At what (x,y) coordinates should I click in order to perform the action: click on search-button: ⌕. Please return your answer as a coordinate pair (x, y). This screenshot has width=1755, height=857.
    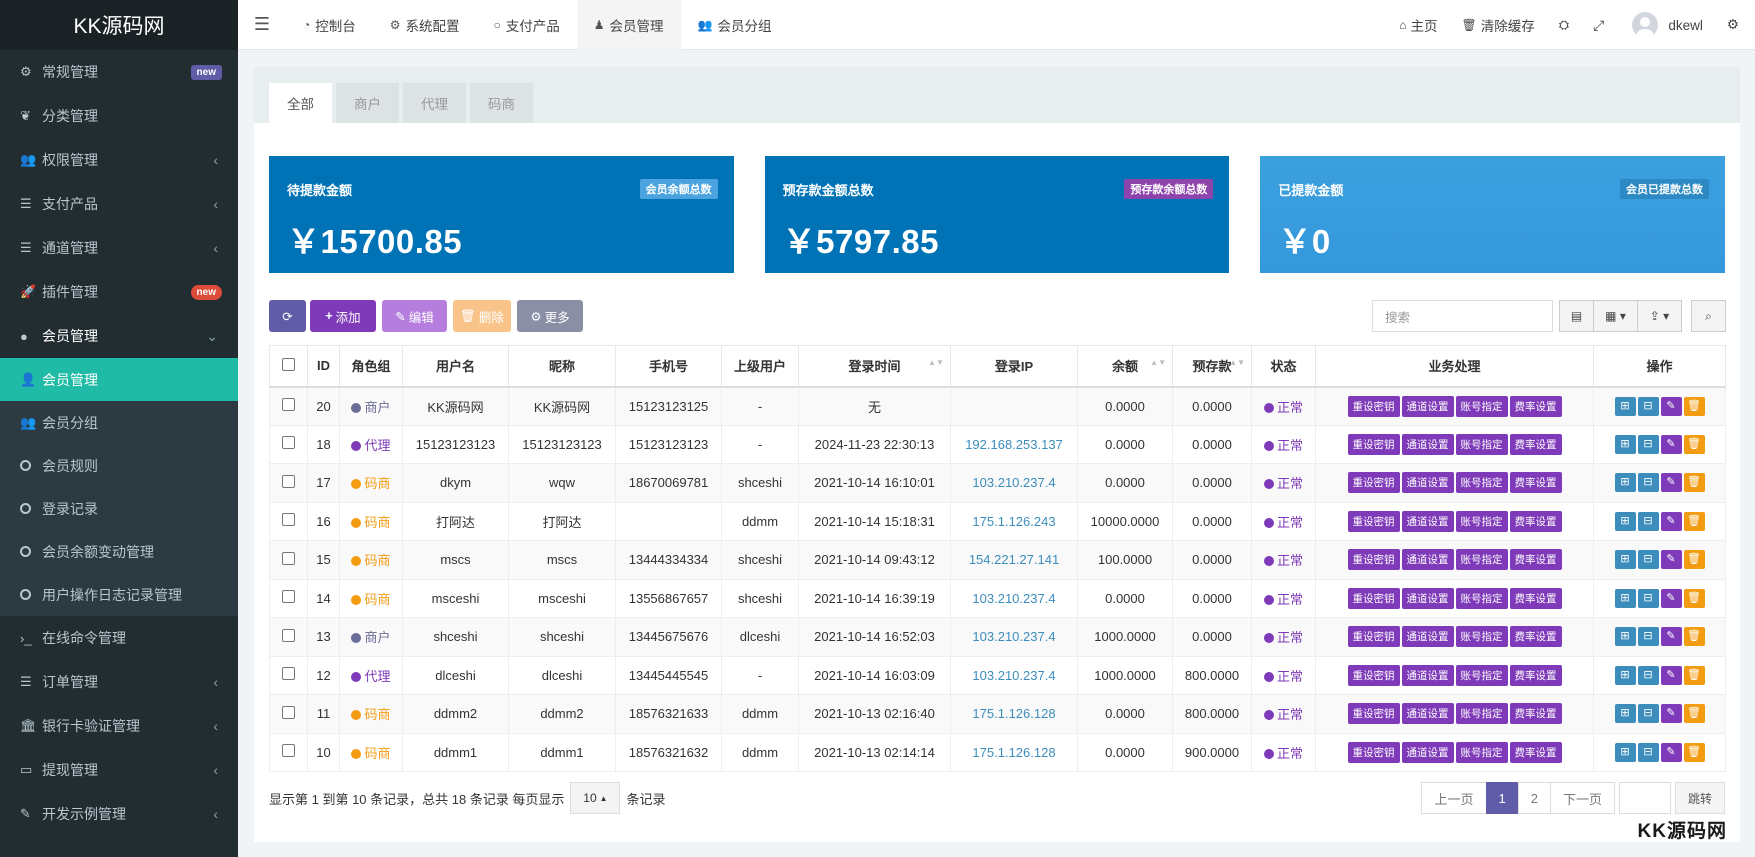
    Looking at the image, I should click on (1708, 316).